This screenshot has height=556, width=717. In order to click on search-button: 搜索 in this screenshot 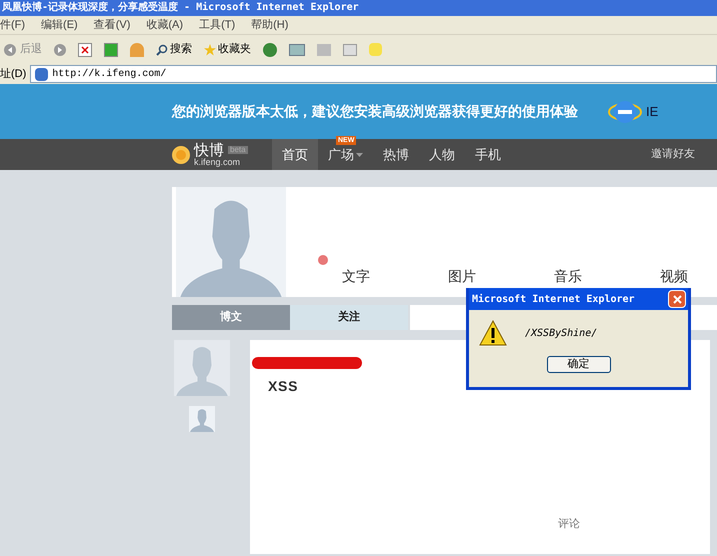, I will do `click(174, 49)`.